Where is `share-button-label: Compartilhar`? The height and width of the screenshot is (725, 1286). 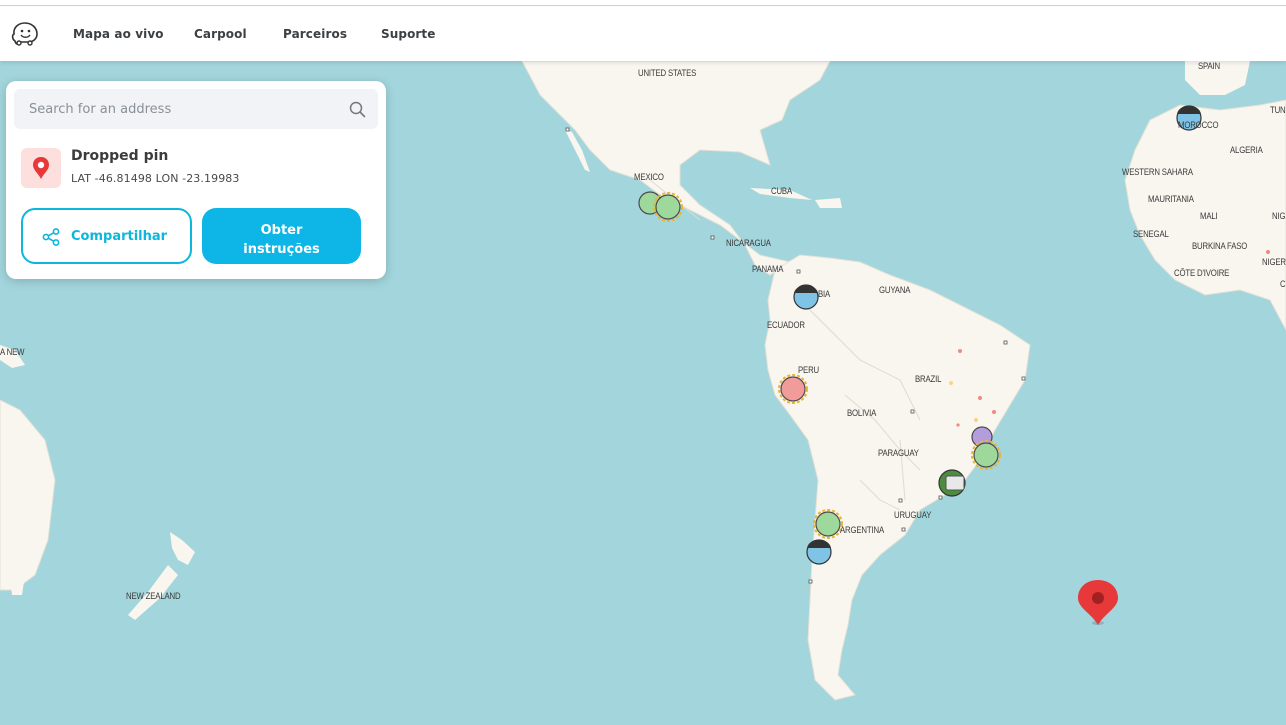 share-button-label: Compartilhar is located at coordinates (119, 236).